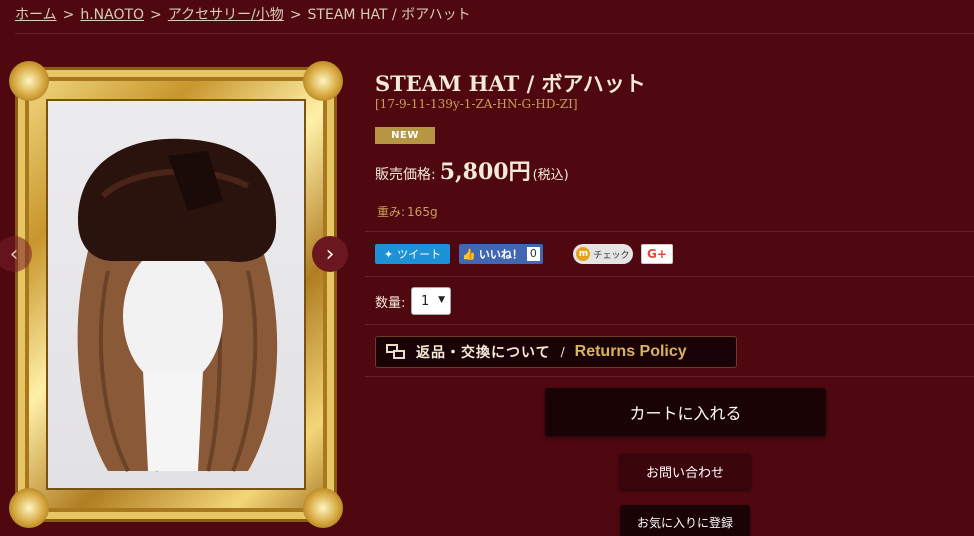 The height and width of the screenshot is (536, 974). I want to click on add-to-cart-button: カートに入れる, so click(685, 412).